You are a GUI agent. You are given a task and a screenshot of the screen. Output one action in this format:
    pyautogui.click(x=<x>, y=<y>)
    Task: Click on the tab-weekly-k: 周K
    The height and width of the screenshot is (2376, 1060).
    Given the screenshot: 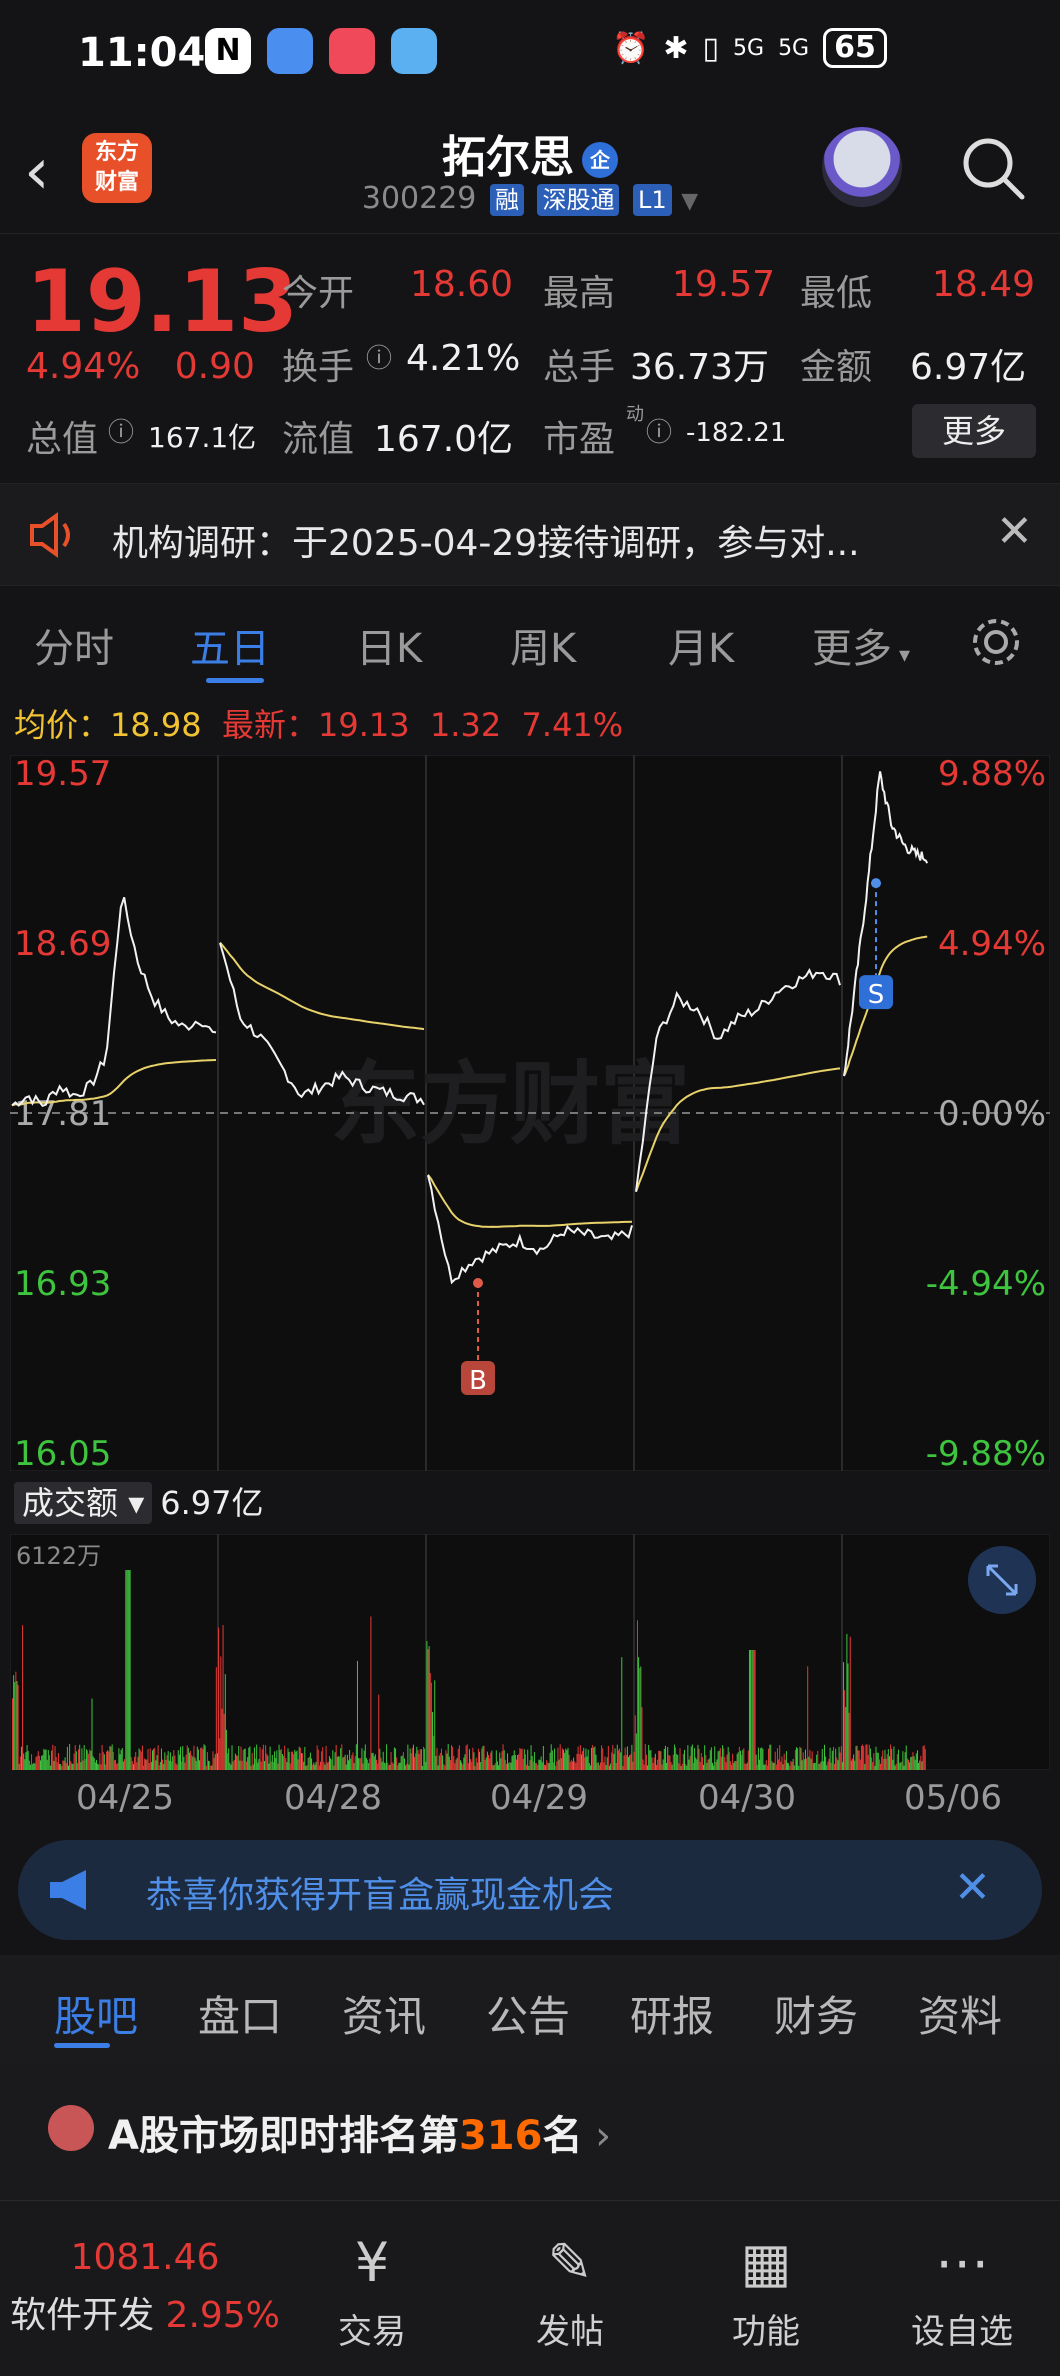 What is the action you would take?
    pyautogui.click(x=543, y=645)
    